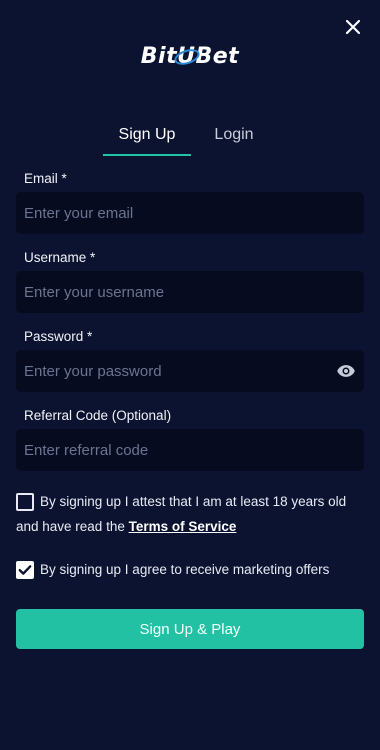 The image size is (380, 750). What do you see at coordinates (170, 213) in the screenshot?
I see `email-field` at bounding box center [170, 213].